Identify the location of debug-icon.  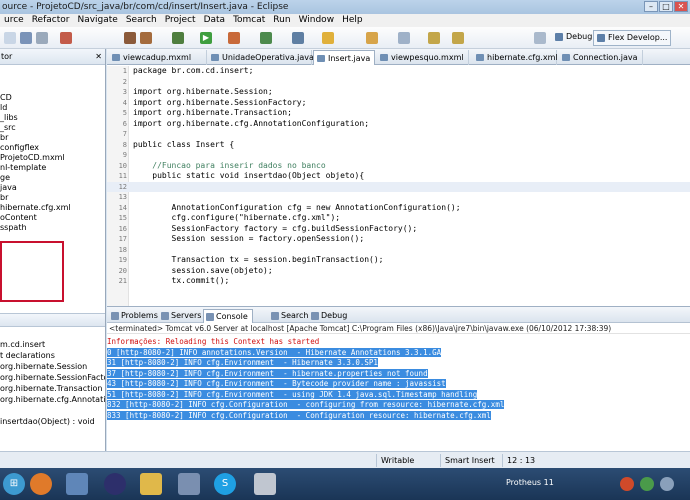
(178, 38).